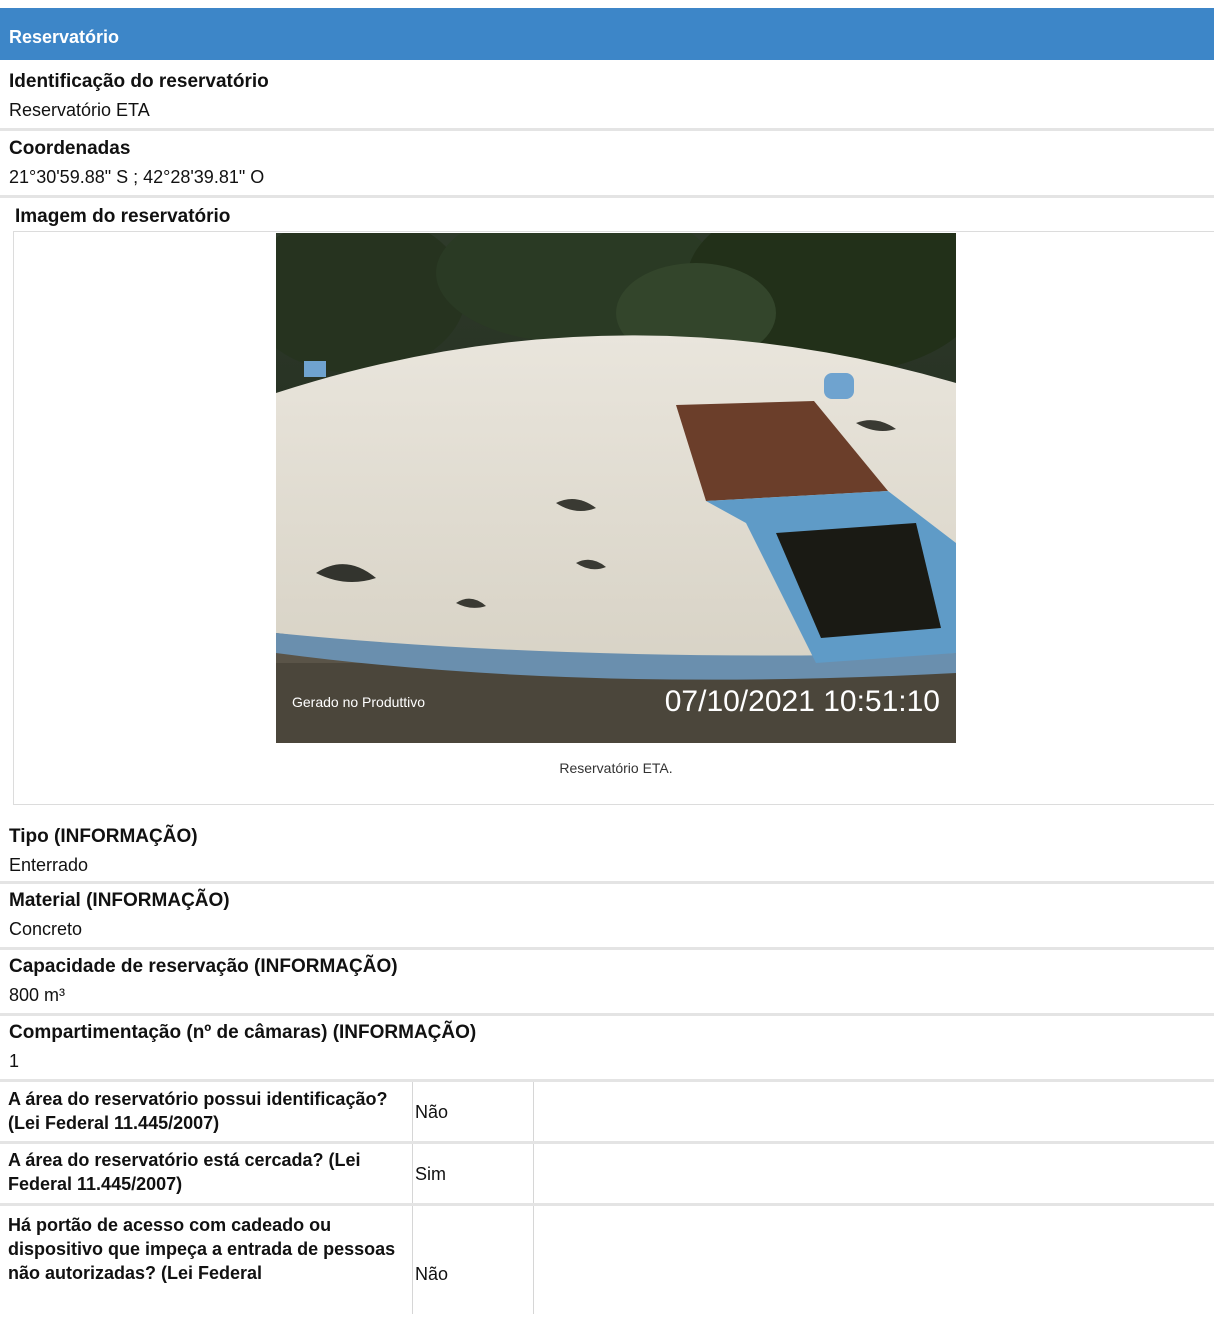 The width and height of the screenshot is (1214, 1333). What do you see at coordinates (607, 34) in the screenshot?
I see `section-header: Reservatório` at bounding box center [607, 34].